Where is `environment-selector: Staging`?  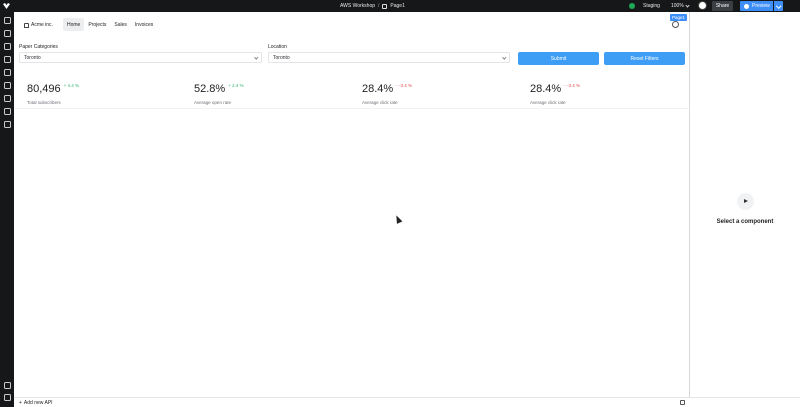 environment-selector: Staging is located at coordinates (651, 6).